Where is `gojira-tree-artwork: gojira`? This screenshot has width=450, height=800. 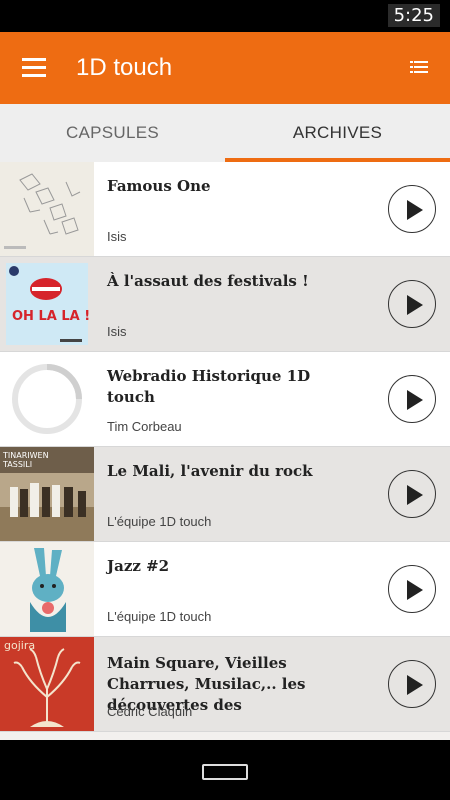 gojira-tree-artwork: gojira is located at coordinates (47, 684).